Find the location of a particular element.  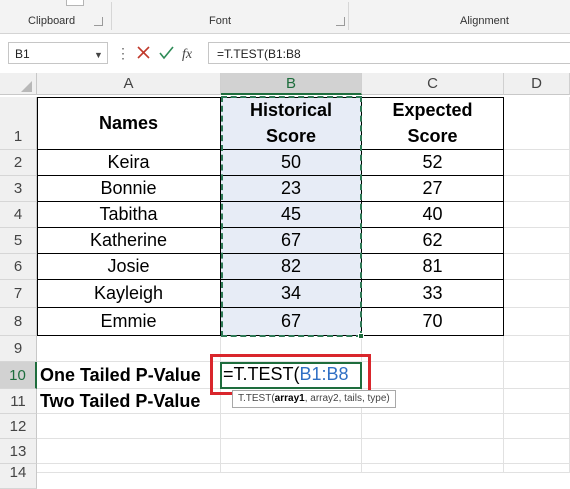

cell-name: Bonnie is located at coordinates (129, 189).